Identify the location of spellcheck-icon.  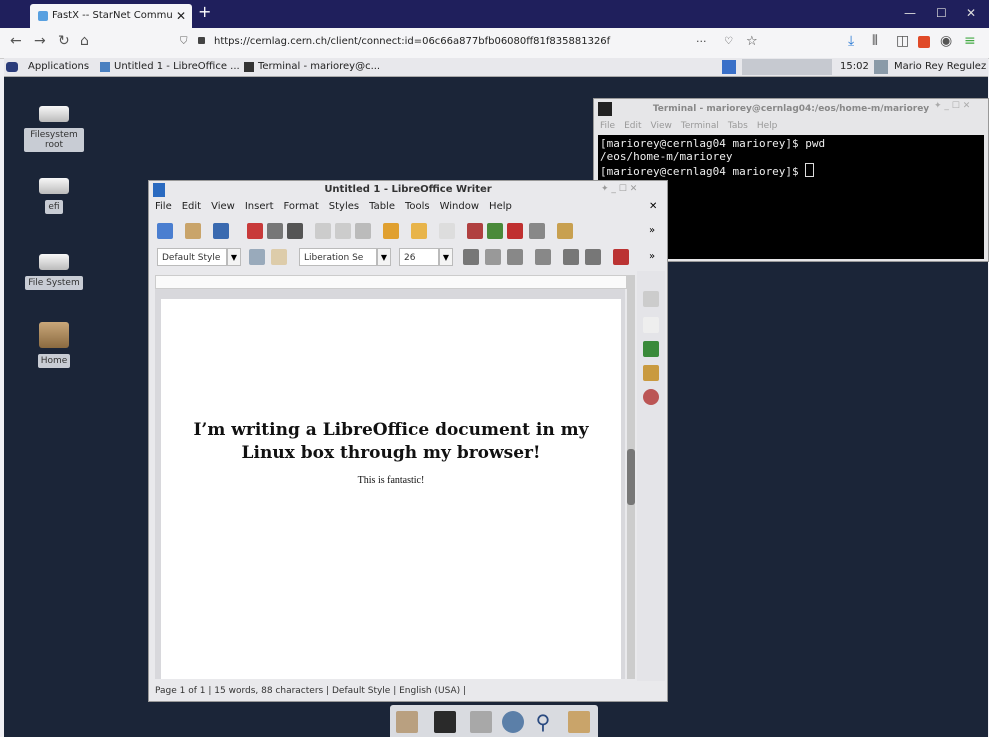
(495, 231).